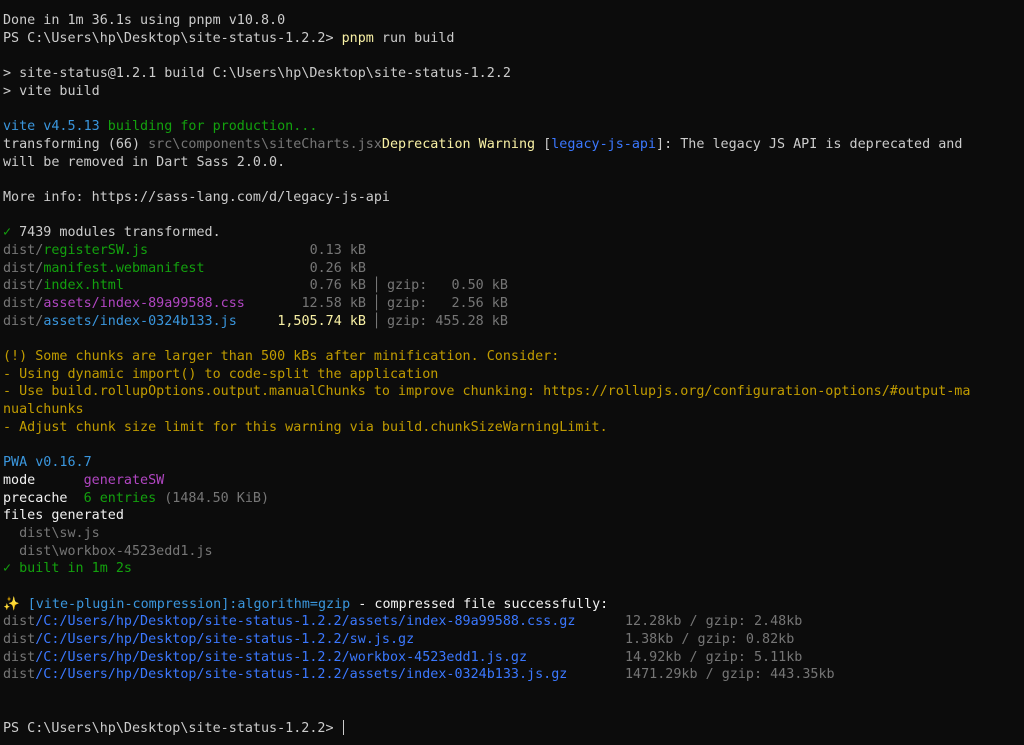 The image size is (1024, 745). What do you see at coordinates (184, 250) in the screenshot?
I see `output-file-row: dist/registerSW.js 0.13 kB` at bounding box center [184, 250].